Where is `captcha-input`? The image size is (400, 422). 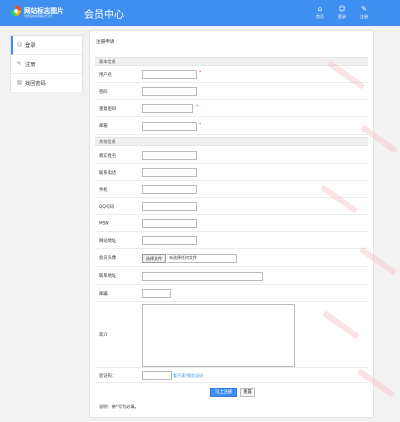 captcha-input is located at coordinates (157, 375).